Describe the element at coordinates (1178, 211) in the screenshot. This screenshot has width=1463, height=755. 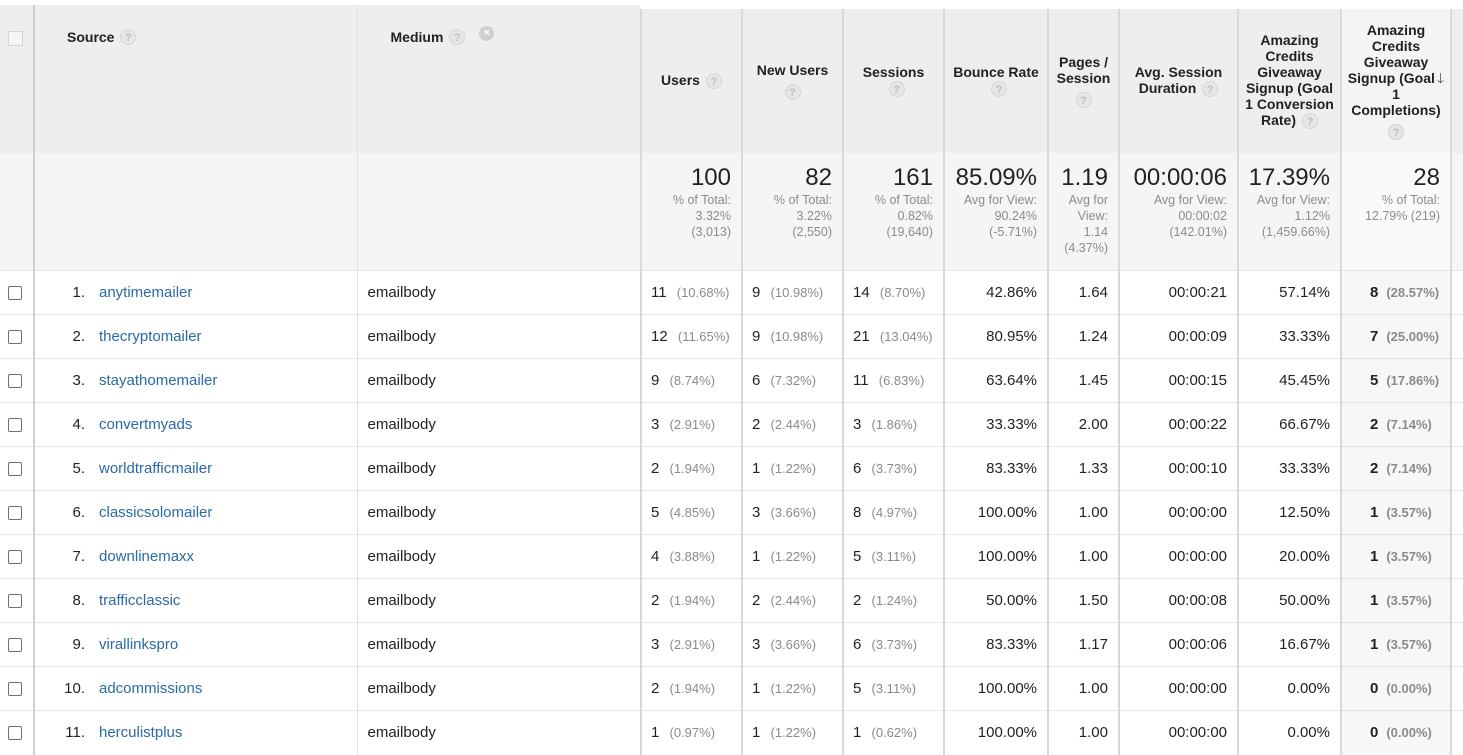
I see `total-cell: 00:00:06 Avg for View: 00:00:02 (142.01%)` at that location.